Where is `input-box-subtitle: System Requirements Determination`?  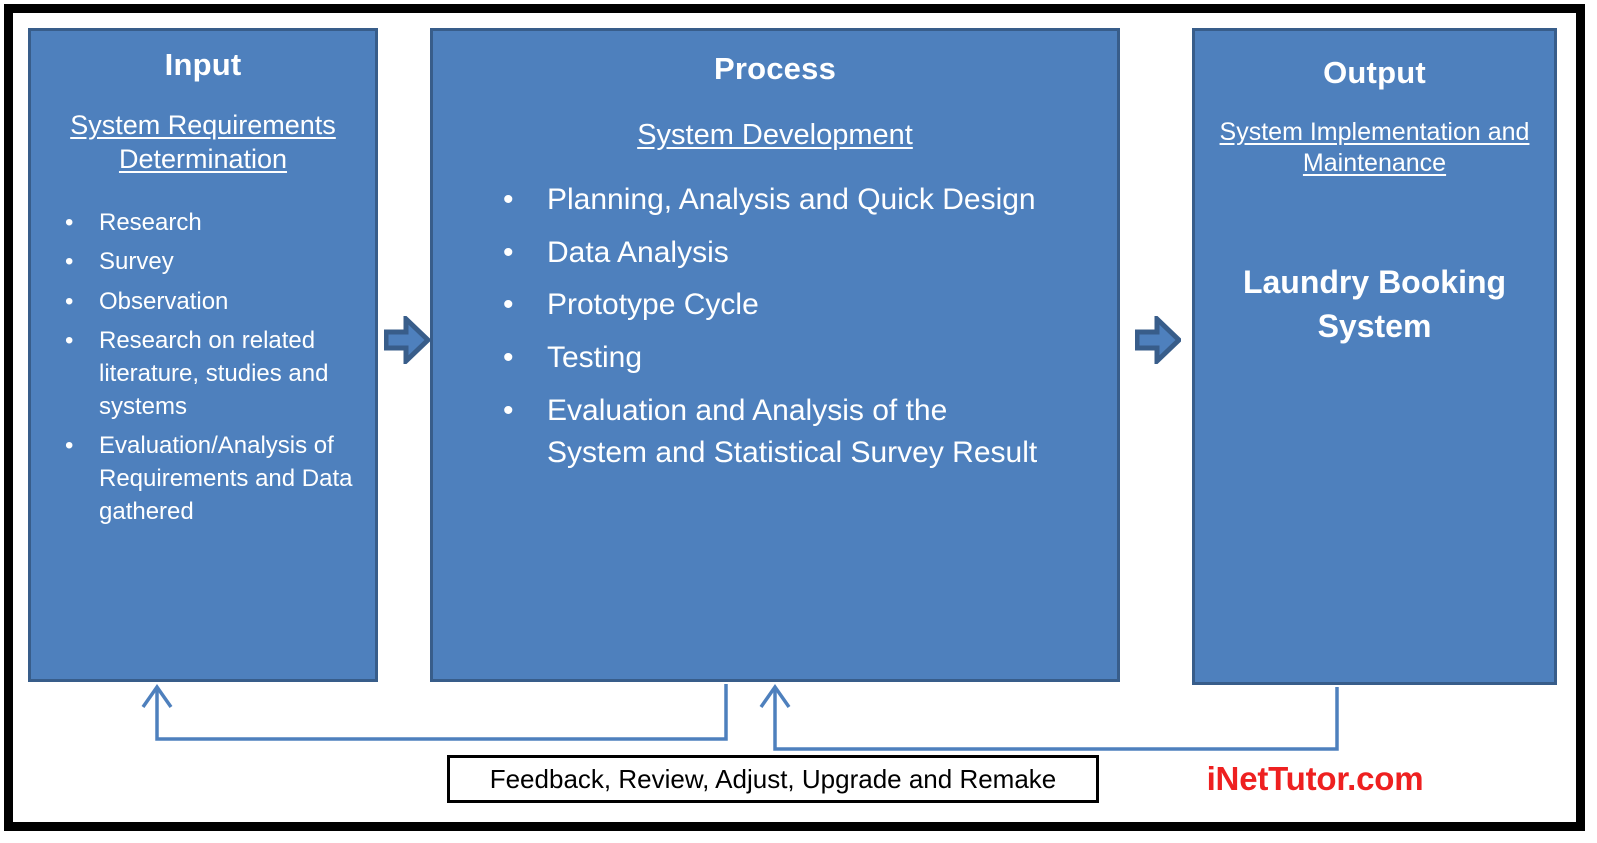 input-box-subtitle: System Requirements Determination is located at coordinates (203, 142).